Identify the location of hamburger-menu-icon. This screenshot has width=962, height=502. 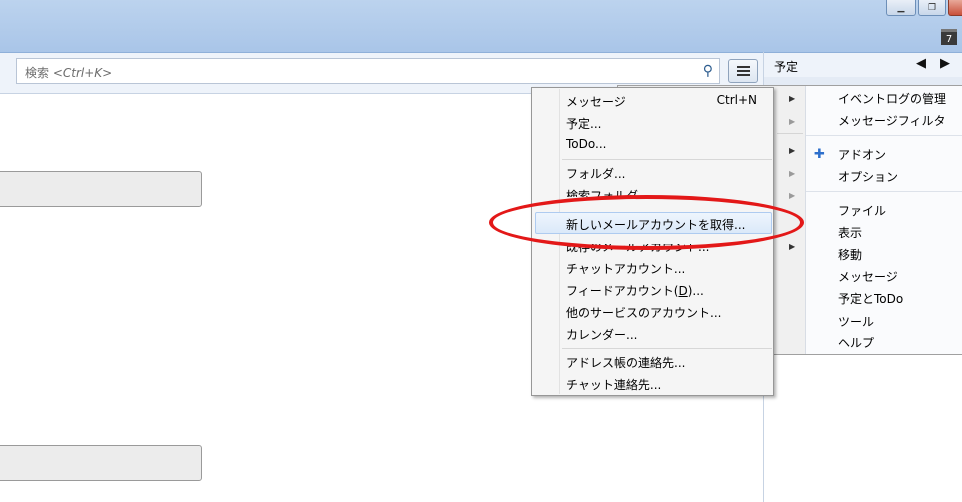
(743, 67).